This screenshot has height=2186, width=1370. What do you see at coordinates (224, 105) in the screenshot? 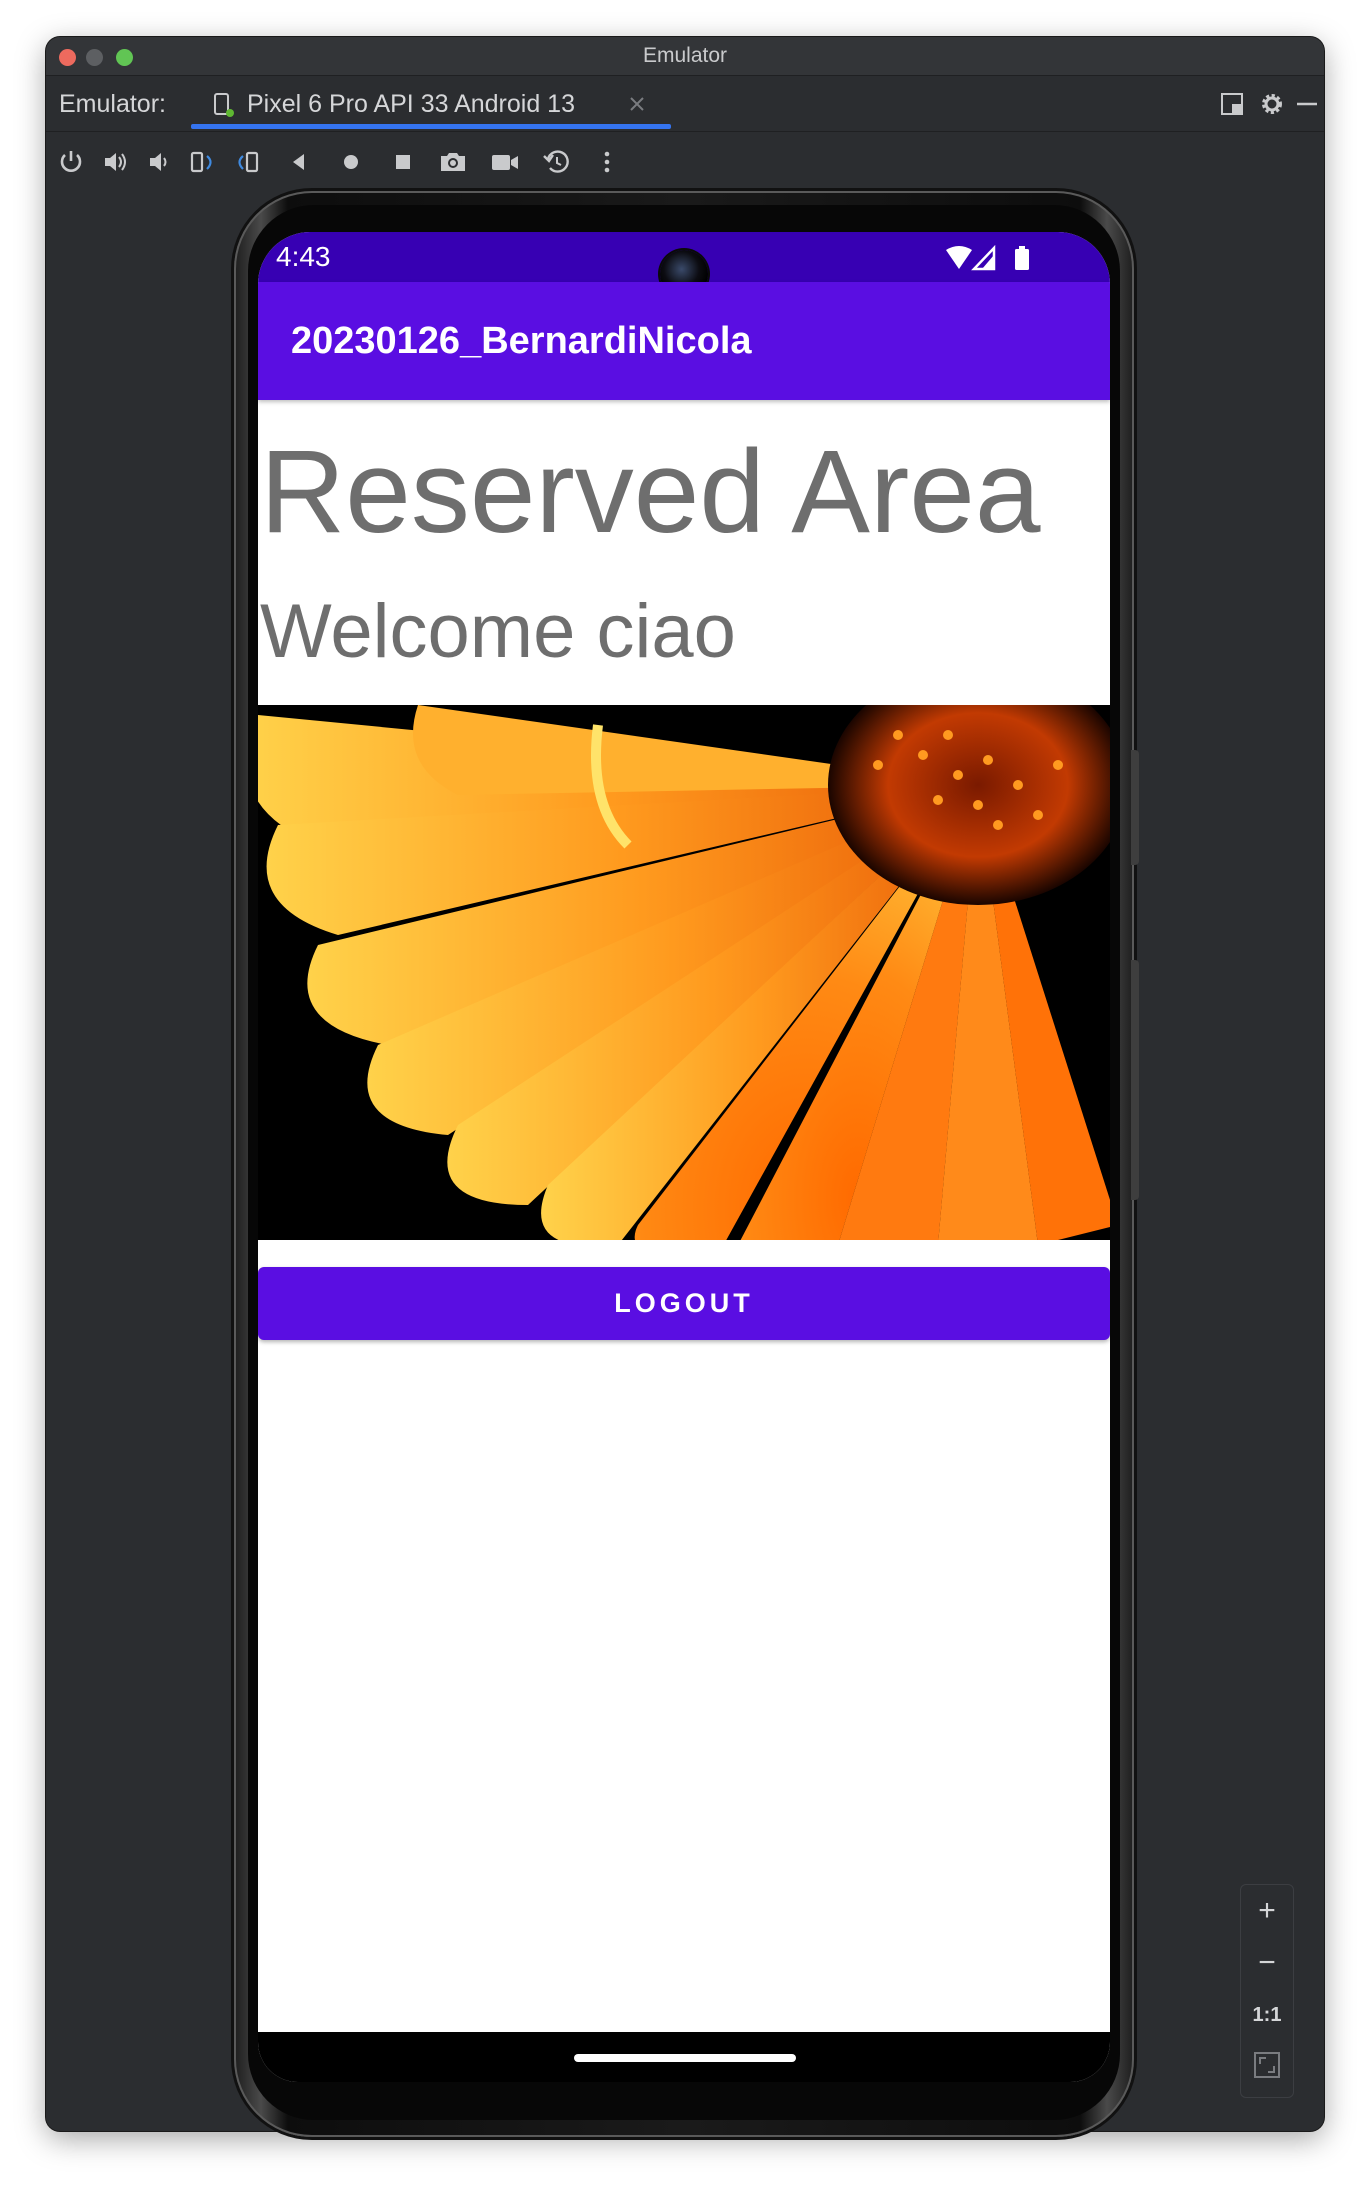
I see `device-icon` at bounding box center [224, 105].